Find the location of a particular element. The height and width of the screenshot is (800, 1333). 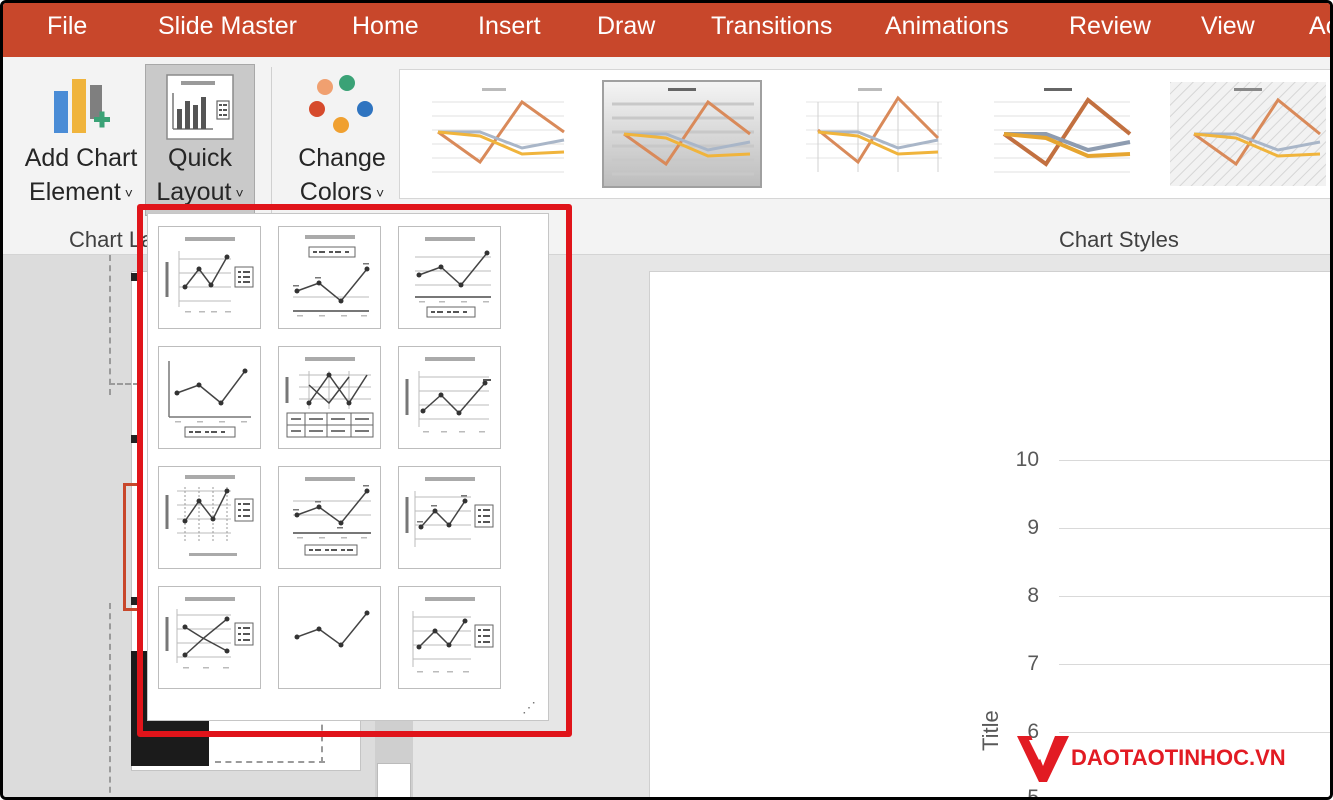

change-colors-label-1: Change is located at coordinates (342, 158).